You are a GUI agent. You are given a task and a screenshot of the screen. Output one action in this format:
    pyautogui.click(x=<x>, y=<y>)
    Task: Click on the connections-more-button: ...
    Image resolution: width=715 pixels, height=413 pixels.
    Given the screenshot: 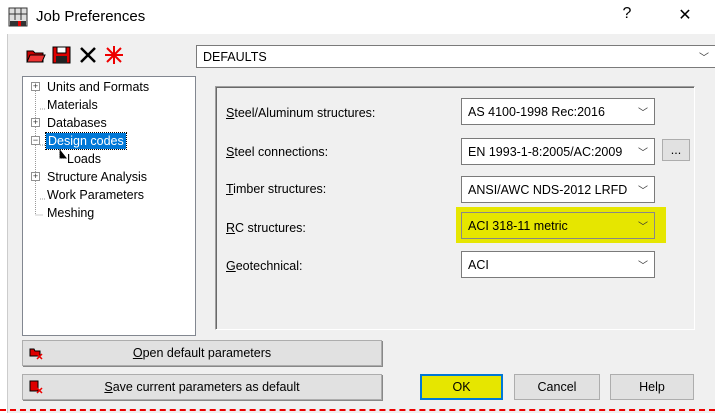 What is the action you would take?
    pyautogui.click(x=676, y=150)
    